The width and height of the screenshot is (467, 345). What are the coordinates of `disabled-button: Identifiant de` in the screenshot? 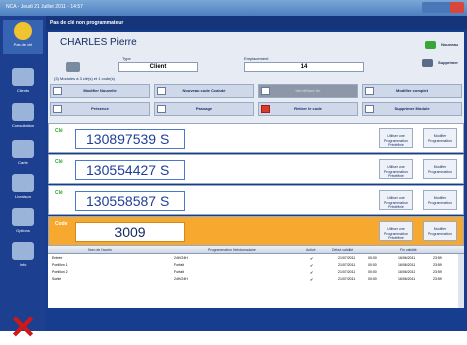 It's located at (308, 91).